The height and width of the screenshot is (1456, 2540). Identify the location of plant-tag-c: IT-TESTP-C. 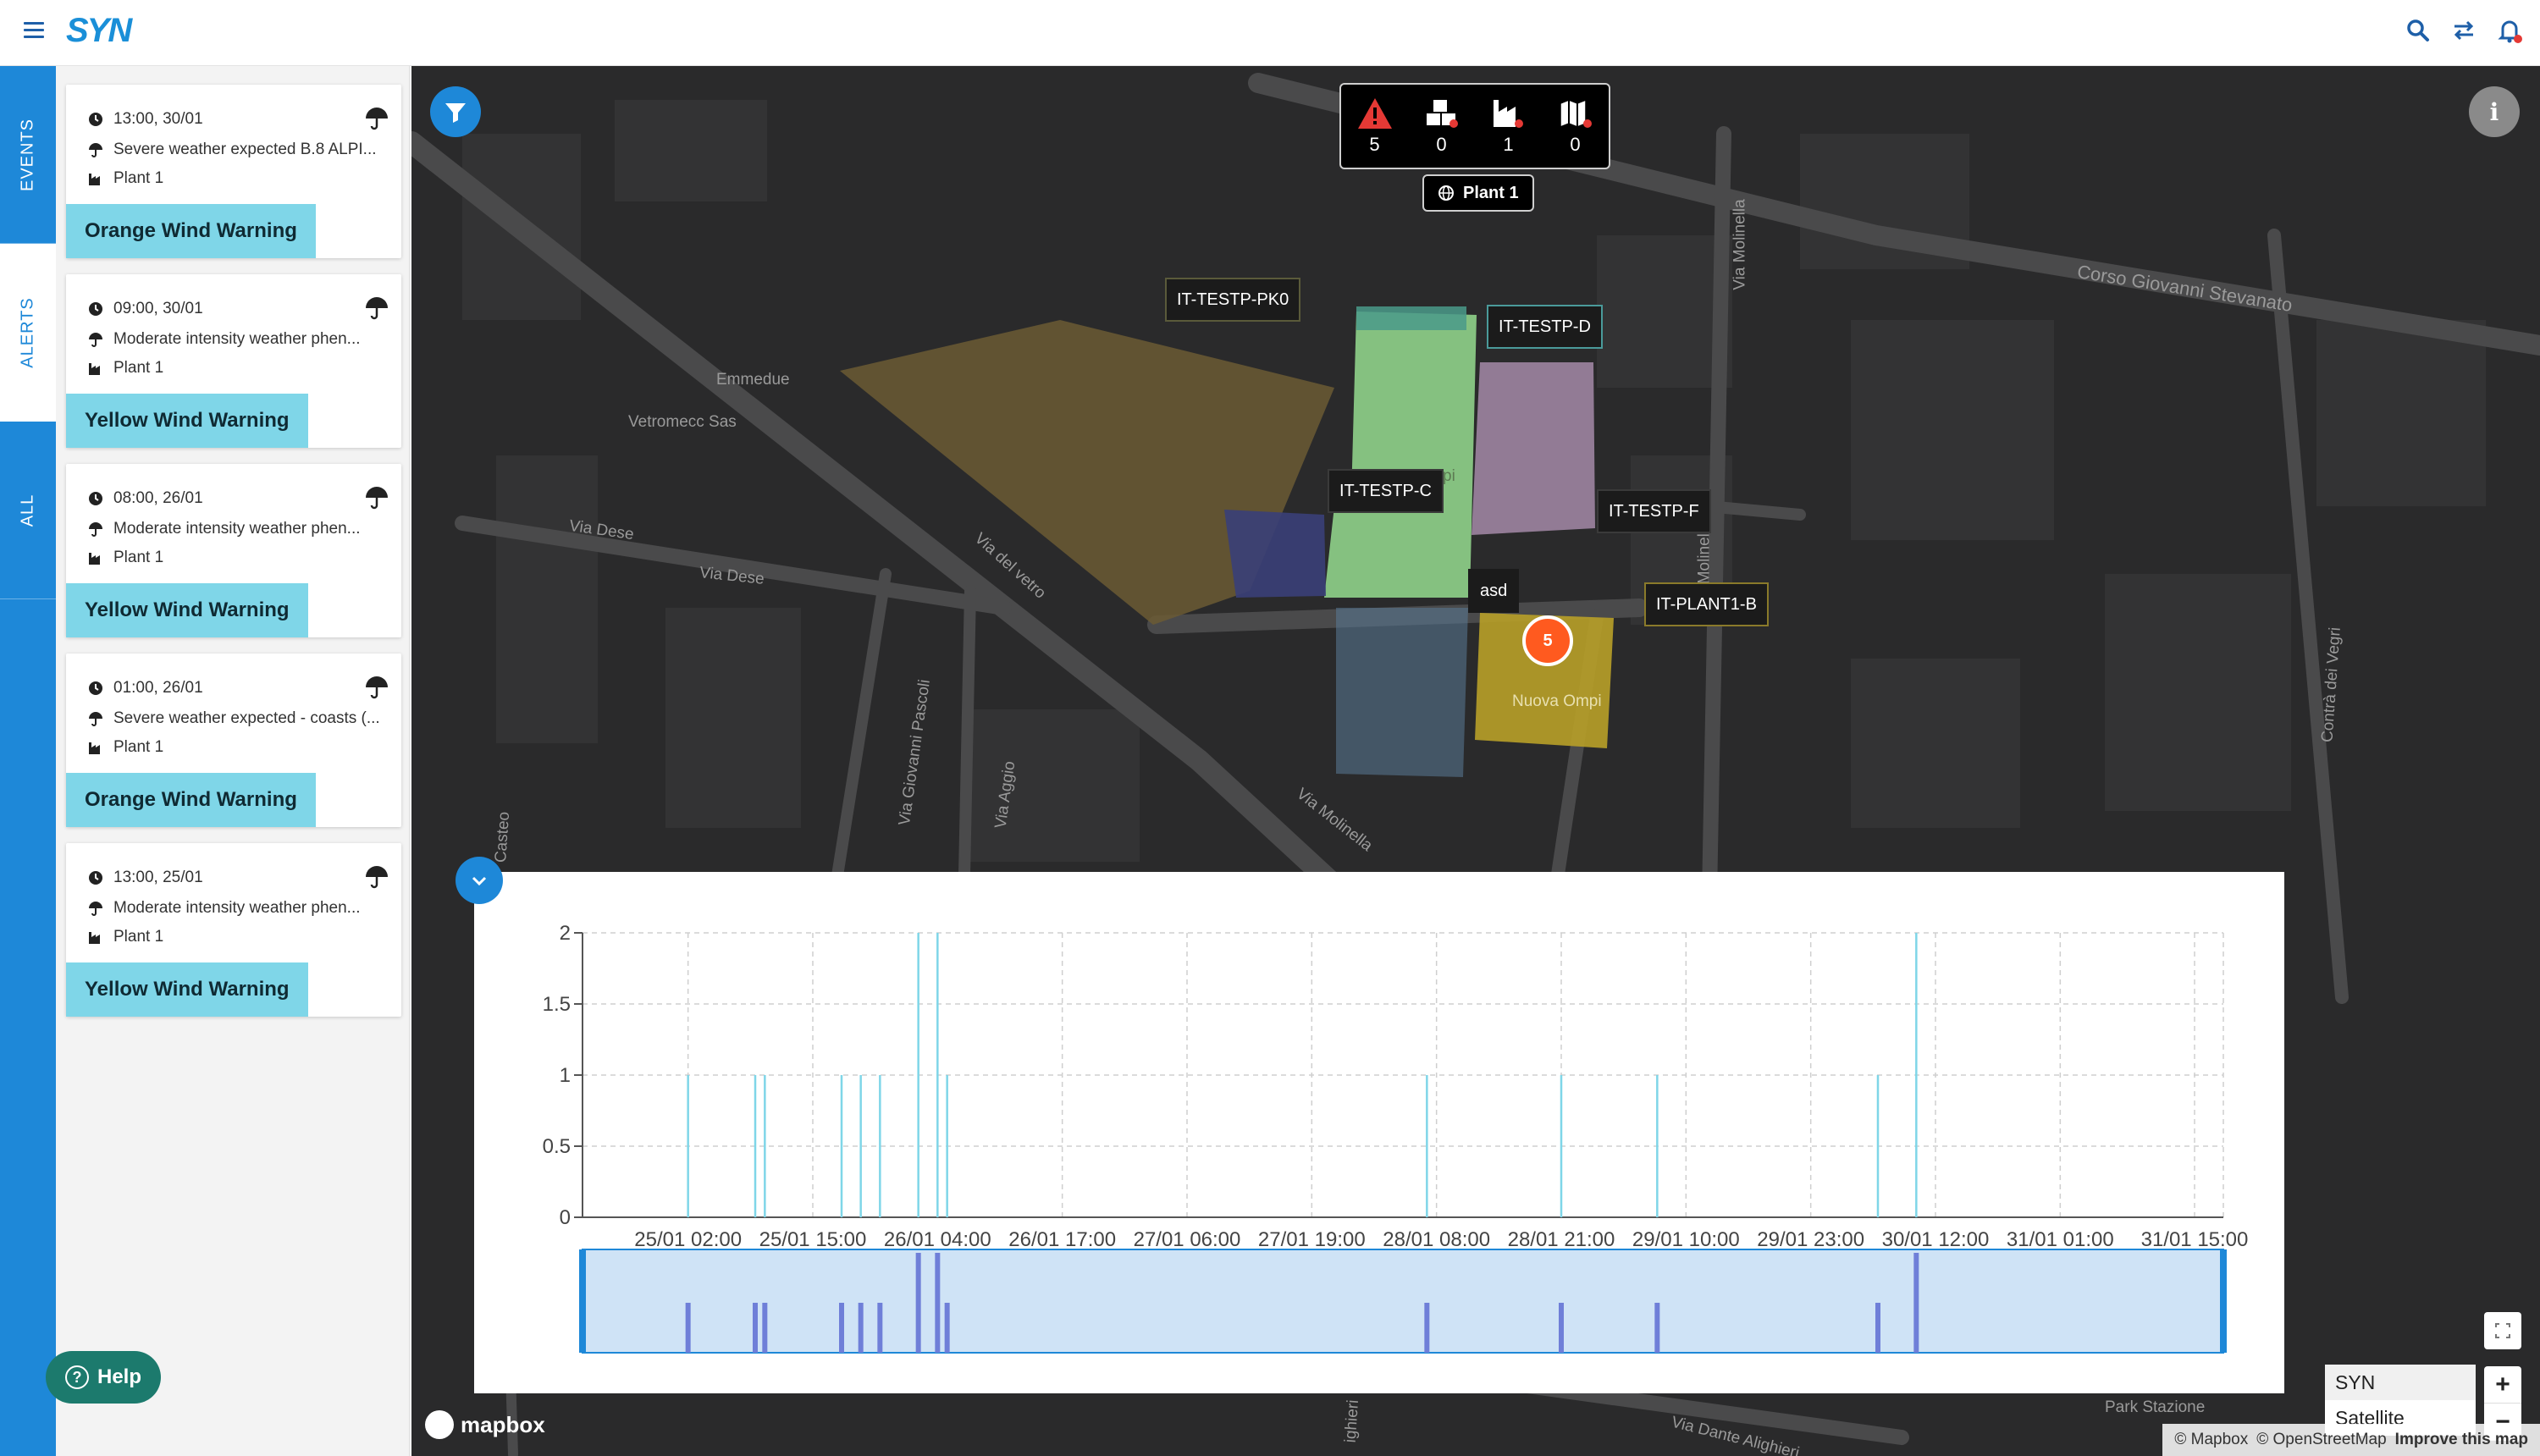
(1386, 491).